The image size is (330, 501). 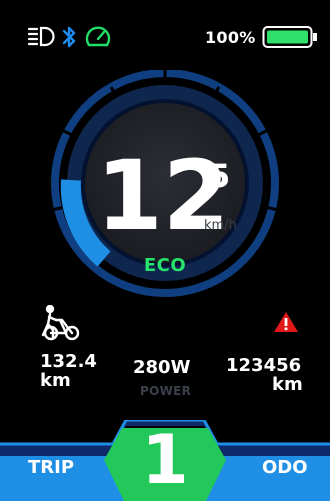 What do you see at coordinates (51, 467) in the screenshot?
I see `trip-button: TRIP` at bounding box center [51, 467].